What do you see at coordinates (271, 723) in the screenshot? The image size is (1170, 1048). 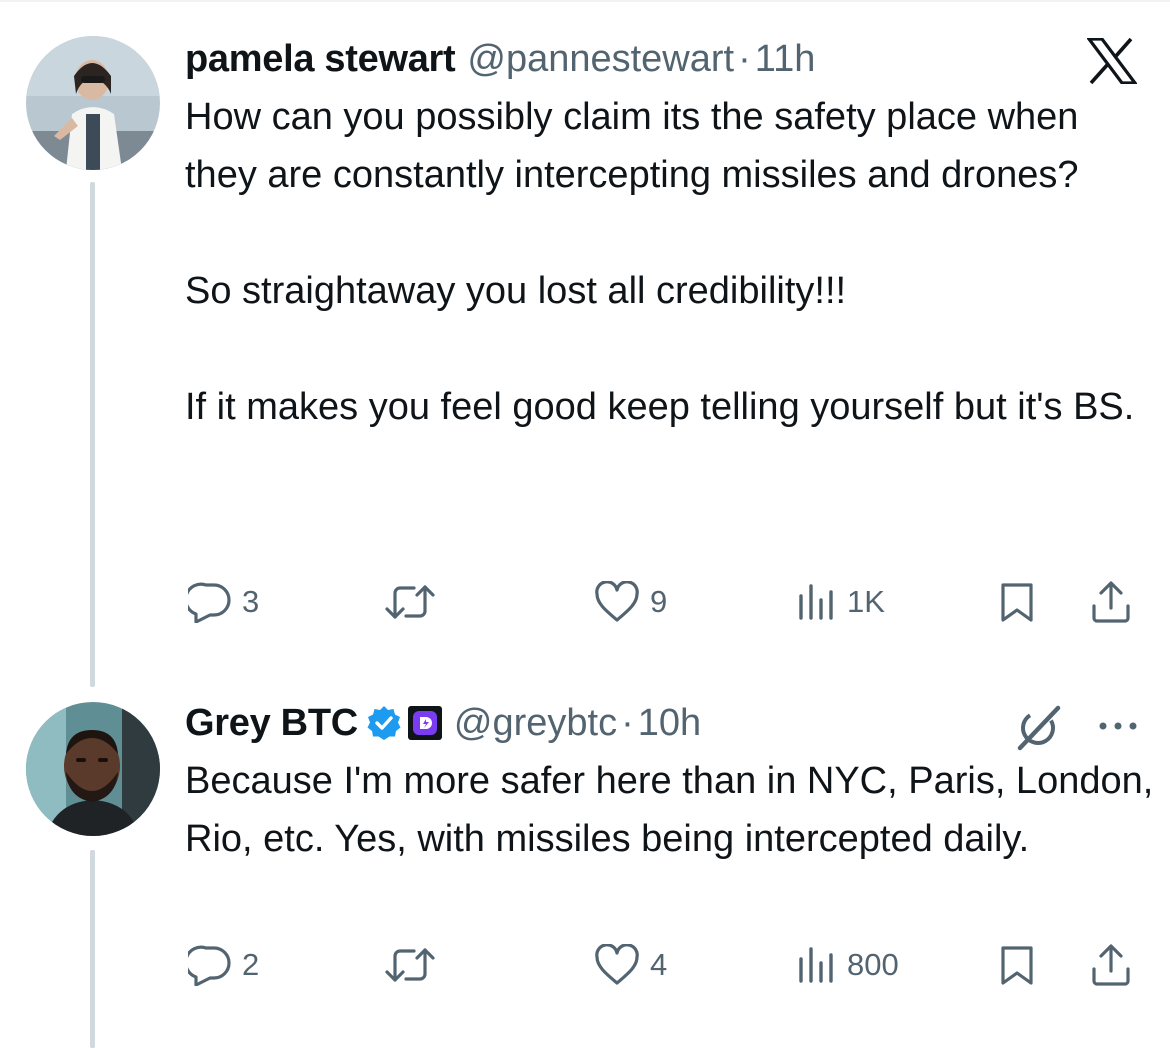 I see `display-name: Grey BTC` at bounding box center [271, 723].